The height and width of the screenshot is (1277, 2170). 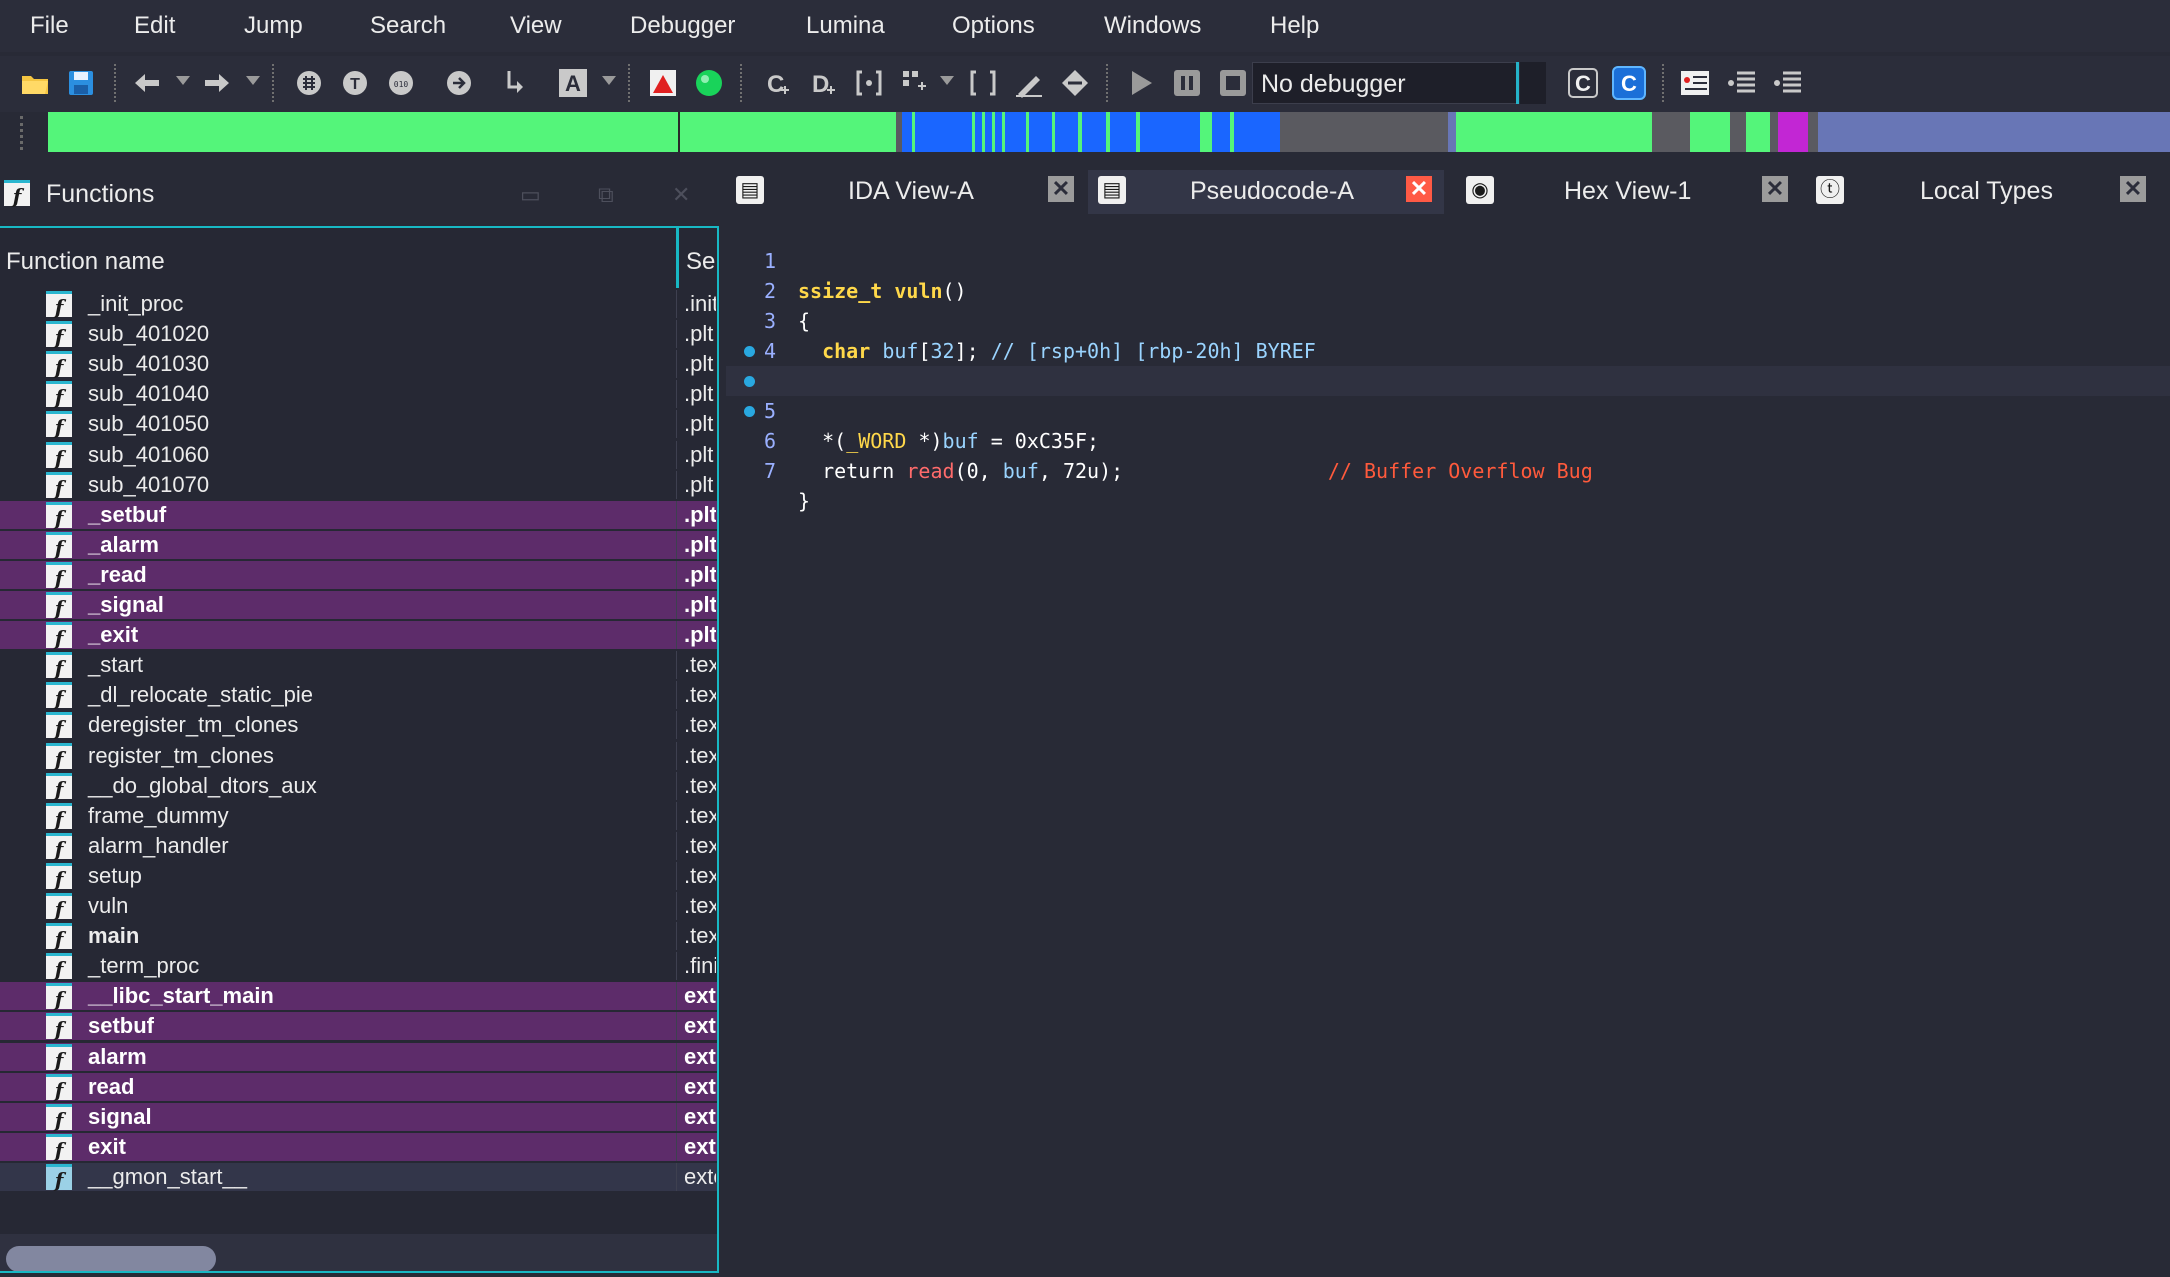 I want to click on data-icon: D, so click(x=823, y=83).